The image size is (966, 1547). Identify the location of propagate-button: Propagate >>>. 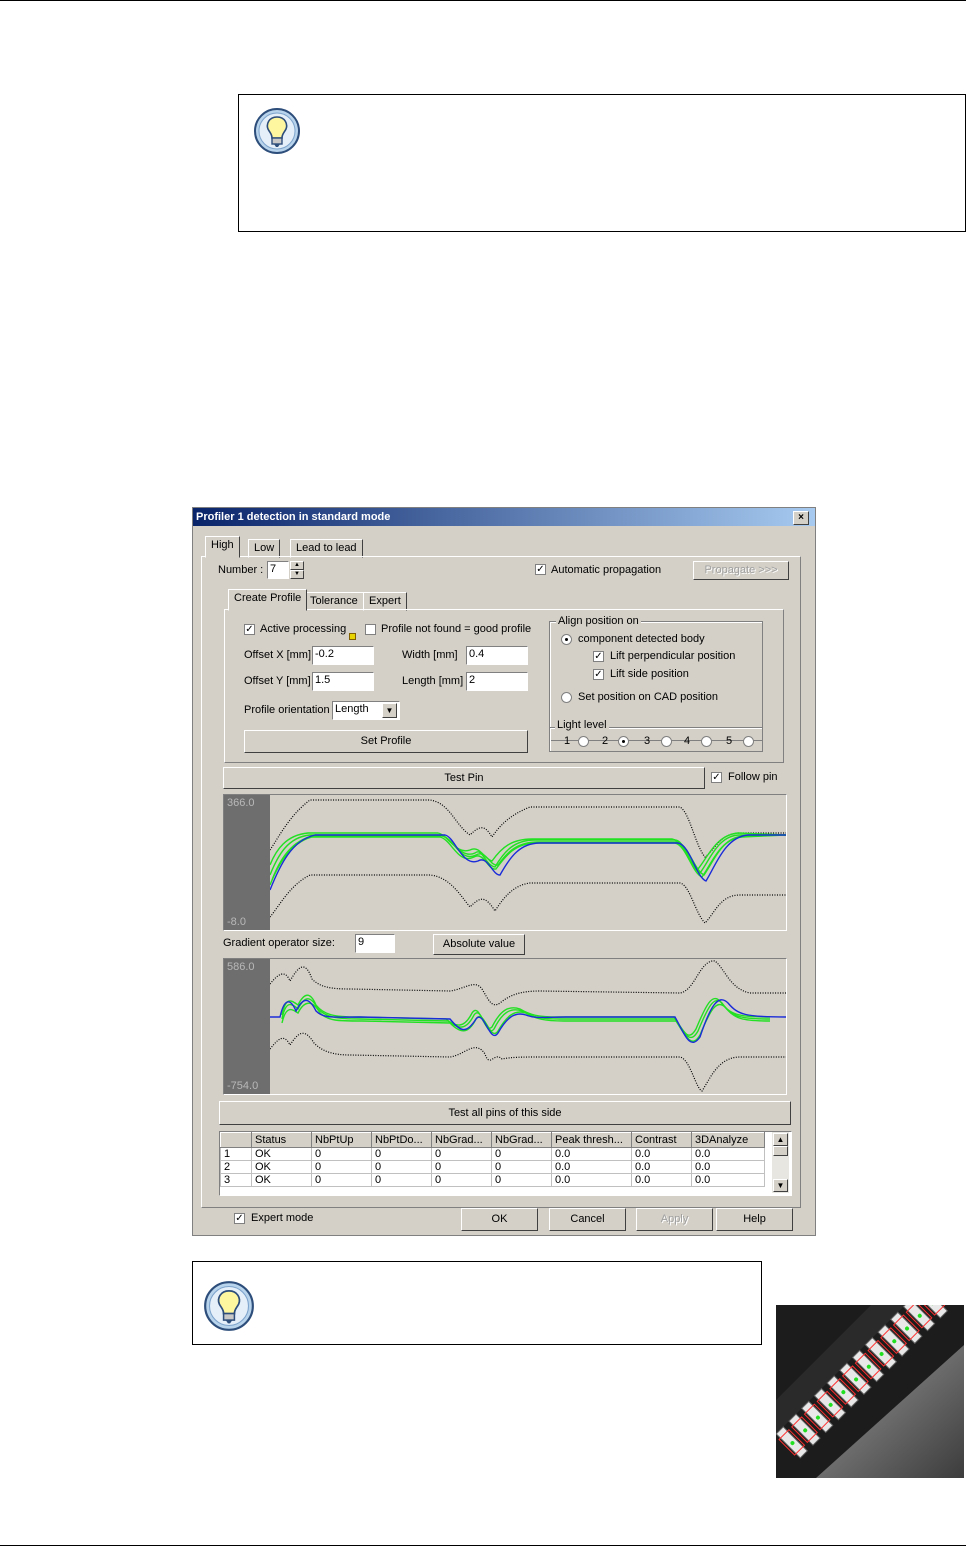
(741, 570).